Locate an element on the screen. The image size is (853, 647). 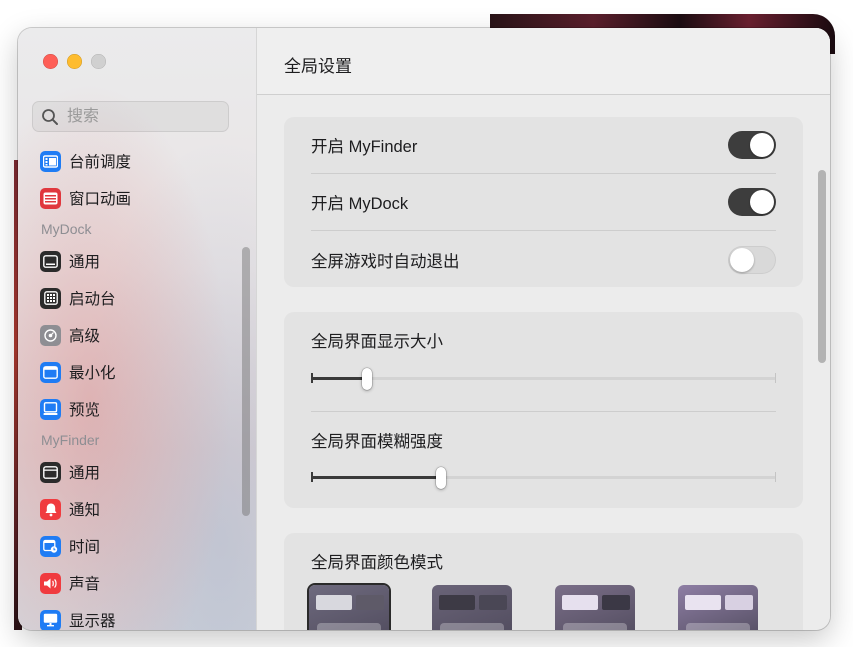
sidebar-item-label: 启动台 is located at coordinates (92, 299).